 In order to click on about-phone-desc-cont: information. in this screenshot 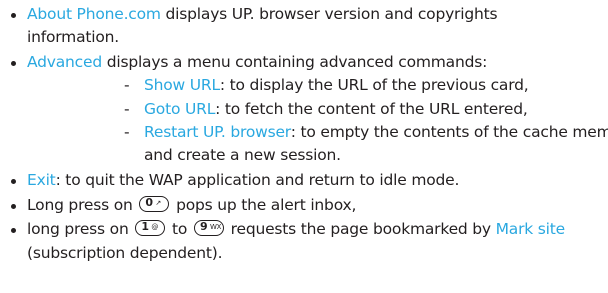, I will do `click(73, 37)`.